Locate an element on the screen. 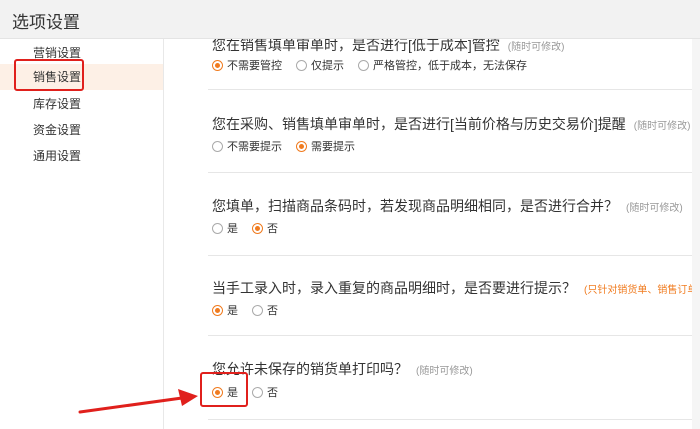 The image size is (700, 429). setting-options-merge-barcode: 是 否 is located at coordinates (252, 228).